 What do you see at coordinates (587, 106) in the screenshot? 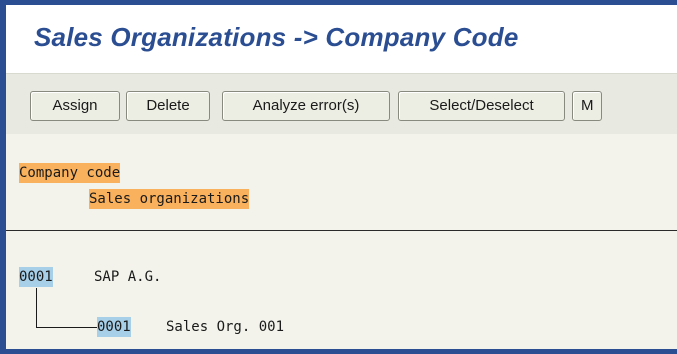
I see `more-button: M` at bounding box center [587, 106].